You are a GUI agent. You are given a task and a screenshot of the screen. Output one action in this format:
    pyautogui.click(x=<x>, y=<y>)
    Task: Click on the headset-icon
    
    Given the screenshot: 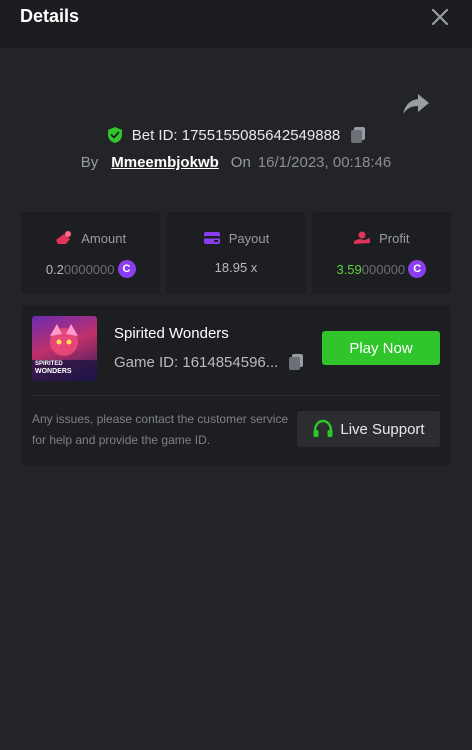 What is the action you would take?
    pyautogui.click(x=323, y=428)
    